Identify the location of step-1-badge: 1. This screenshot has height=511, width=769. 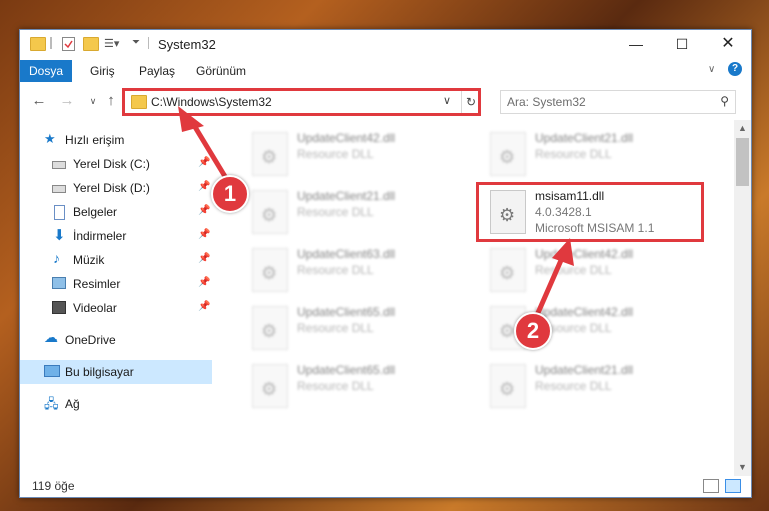
(230, 194).